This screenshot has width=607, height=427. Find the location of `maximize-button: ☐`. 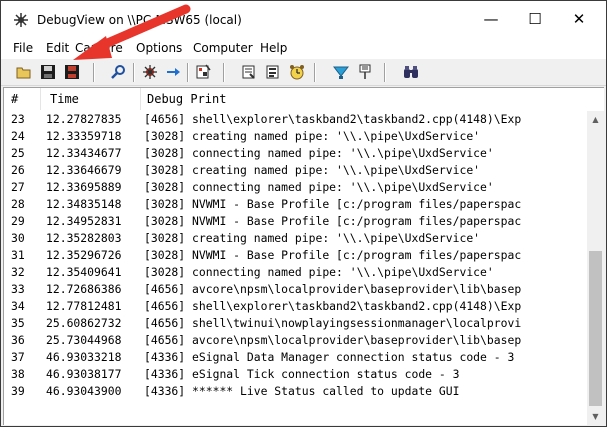

maximize-button: ☐ is located at coordinates (535, 19).